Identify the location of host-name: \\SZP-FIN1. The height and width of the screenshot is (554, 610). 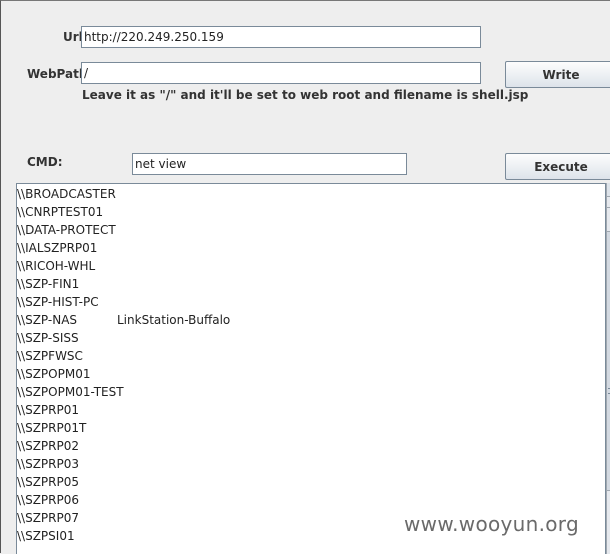
(48, 284).